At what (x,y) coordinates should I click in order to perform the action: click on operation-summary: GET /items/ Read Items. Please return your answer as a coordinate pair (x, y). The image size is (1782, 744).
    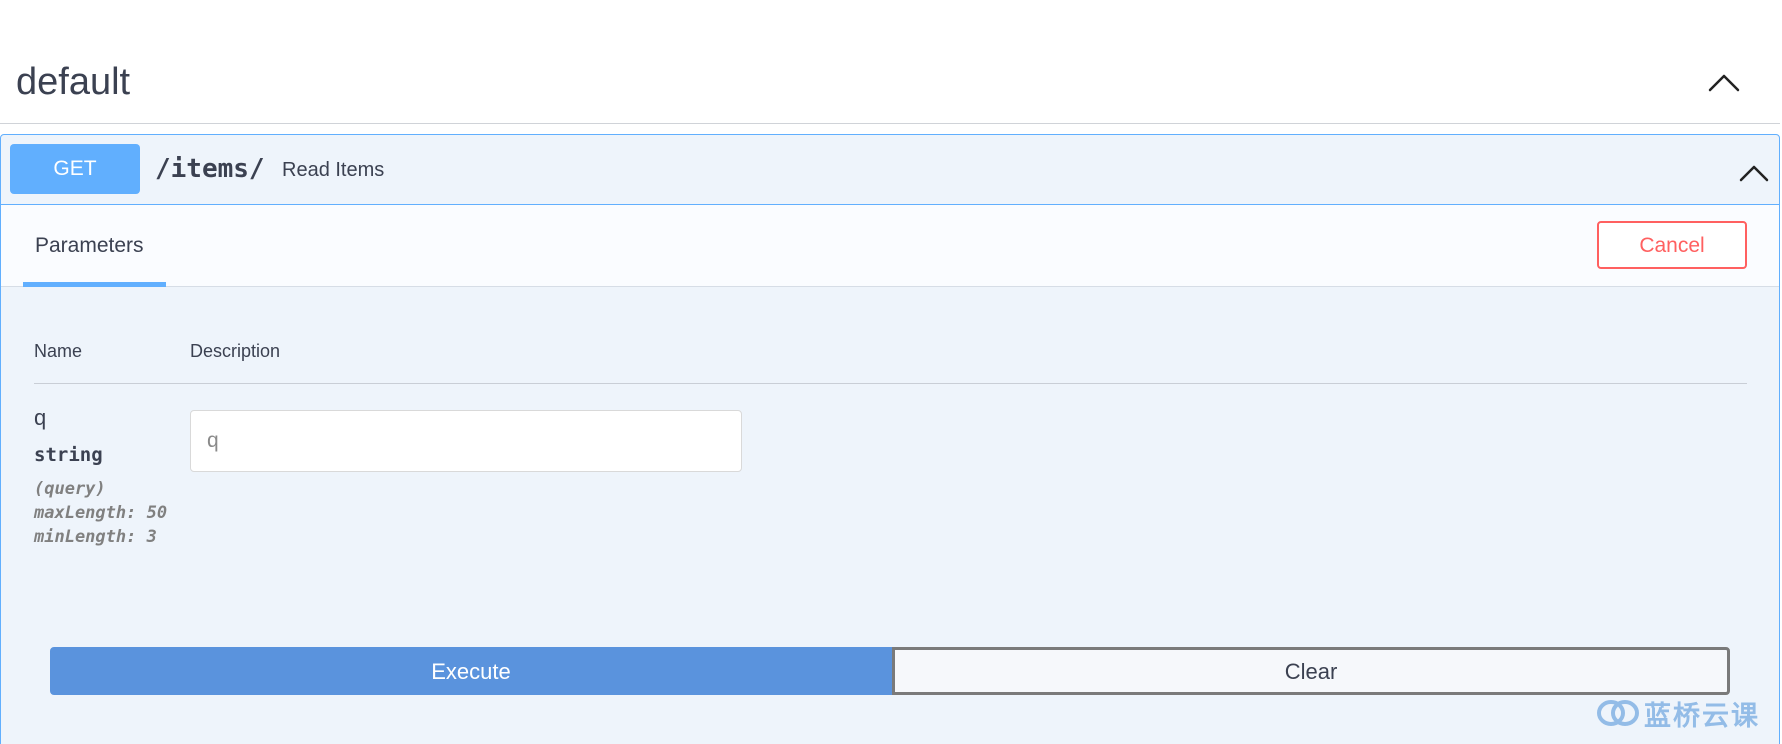
    Looking at the image, I should click on (890, 170).